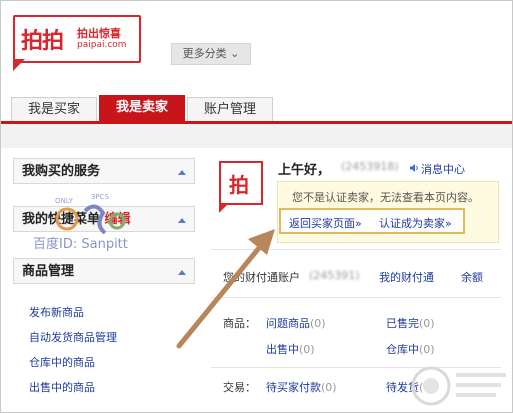 The height and width of the screenshot is (413, 513). Describe the element at coordinates (282, 349) in the screenshot. I see `goods-item-label: 出售中` at that location.